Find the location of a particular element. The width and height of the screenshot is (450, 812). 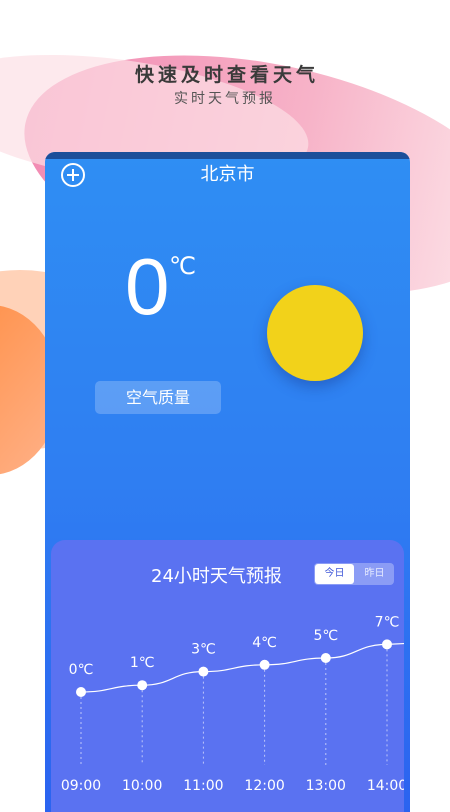

air-quality-button: 空气质量 is located at coordinates (158, 397).